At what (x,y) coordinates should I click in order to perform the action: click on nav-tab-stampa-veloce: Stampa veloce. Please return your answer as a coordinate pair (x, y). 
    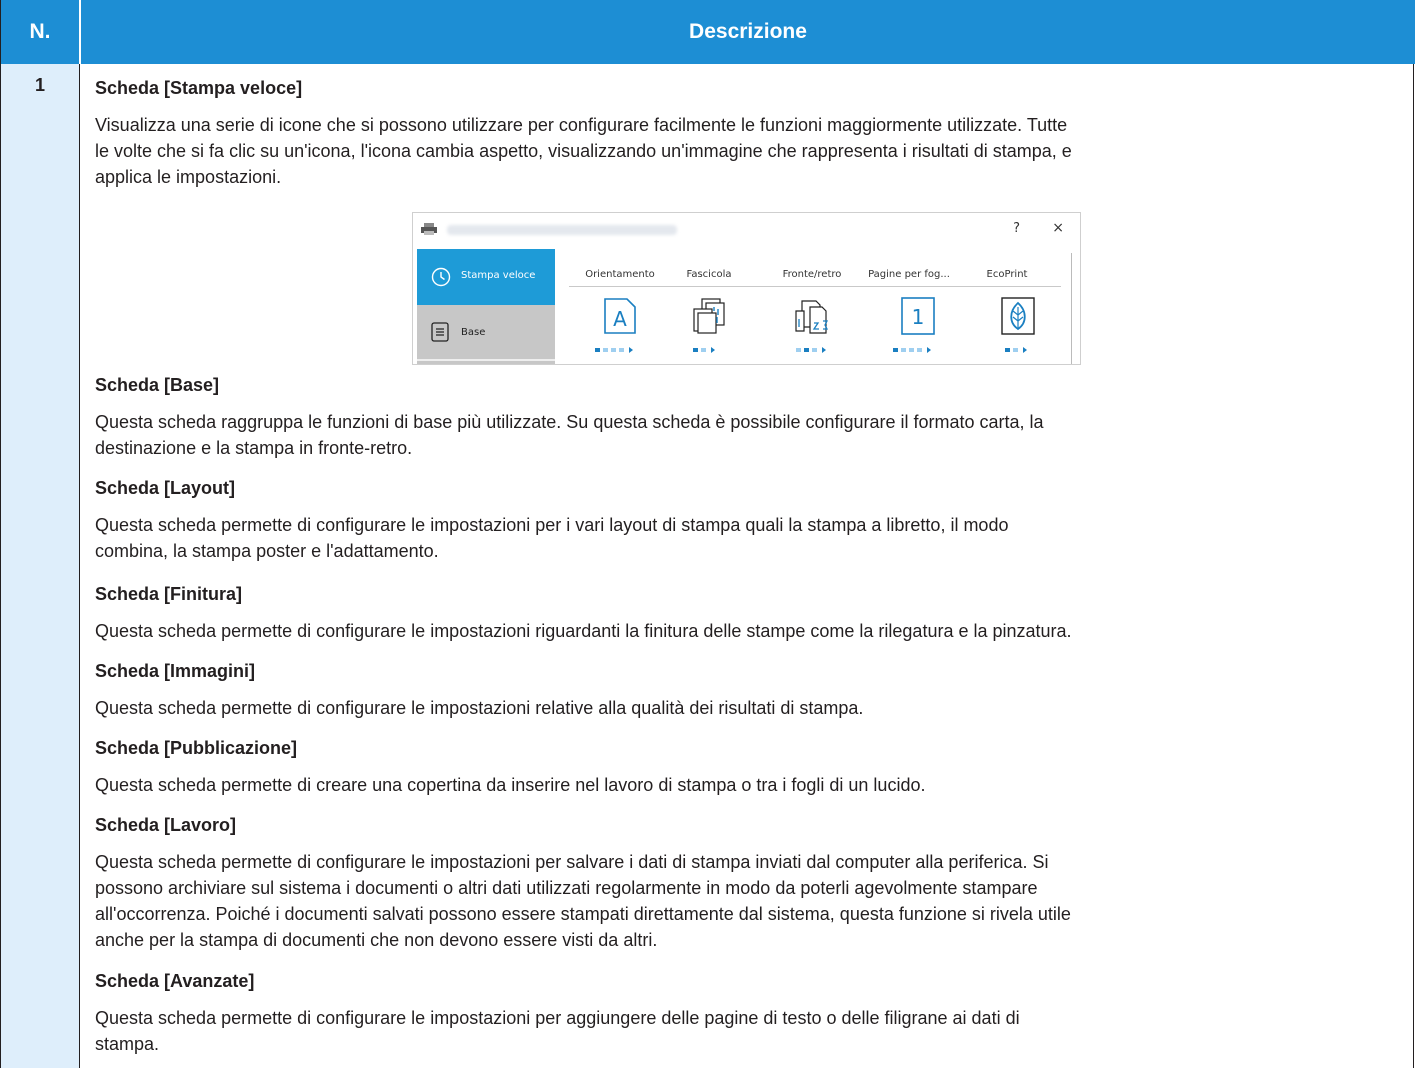
    Looking at the image, I should click on (486, 277).